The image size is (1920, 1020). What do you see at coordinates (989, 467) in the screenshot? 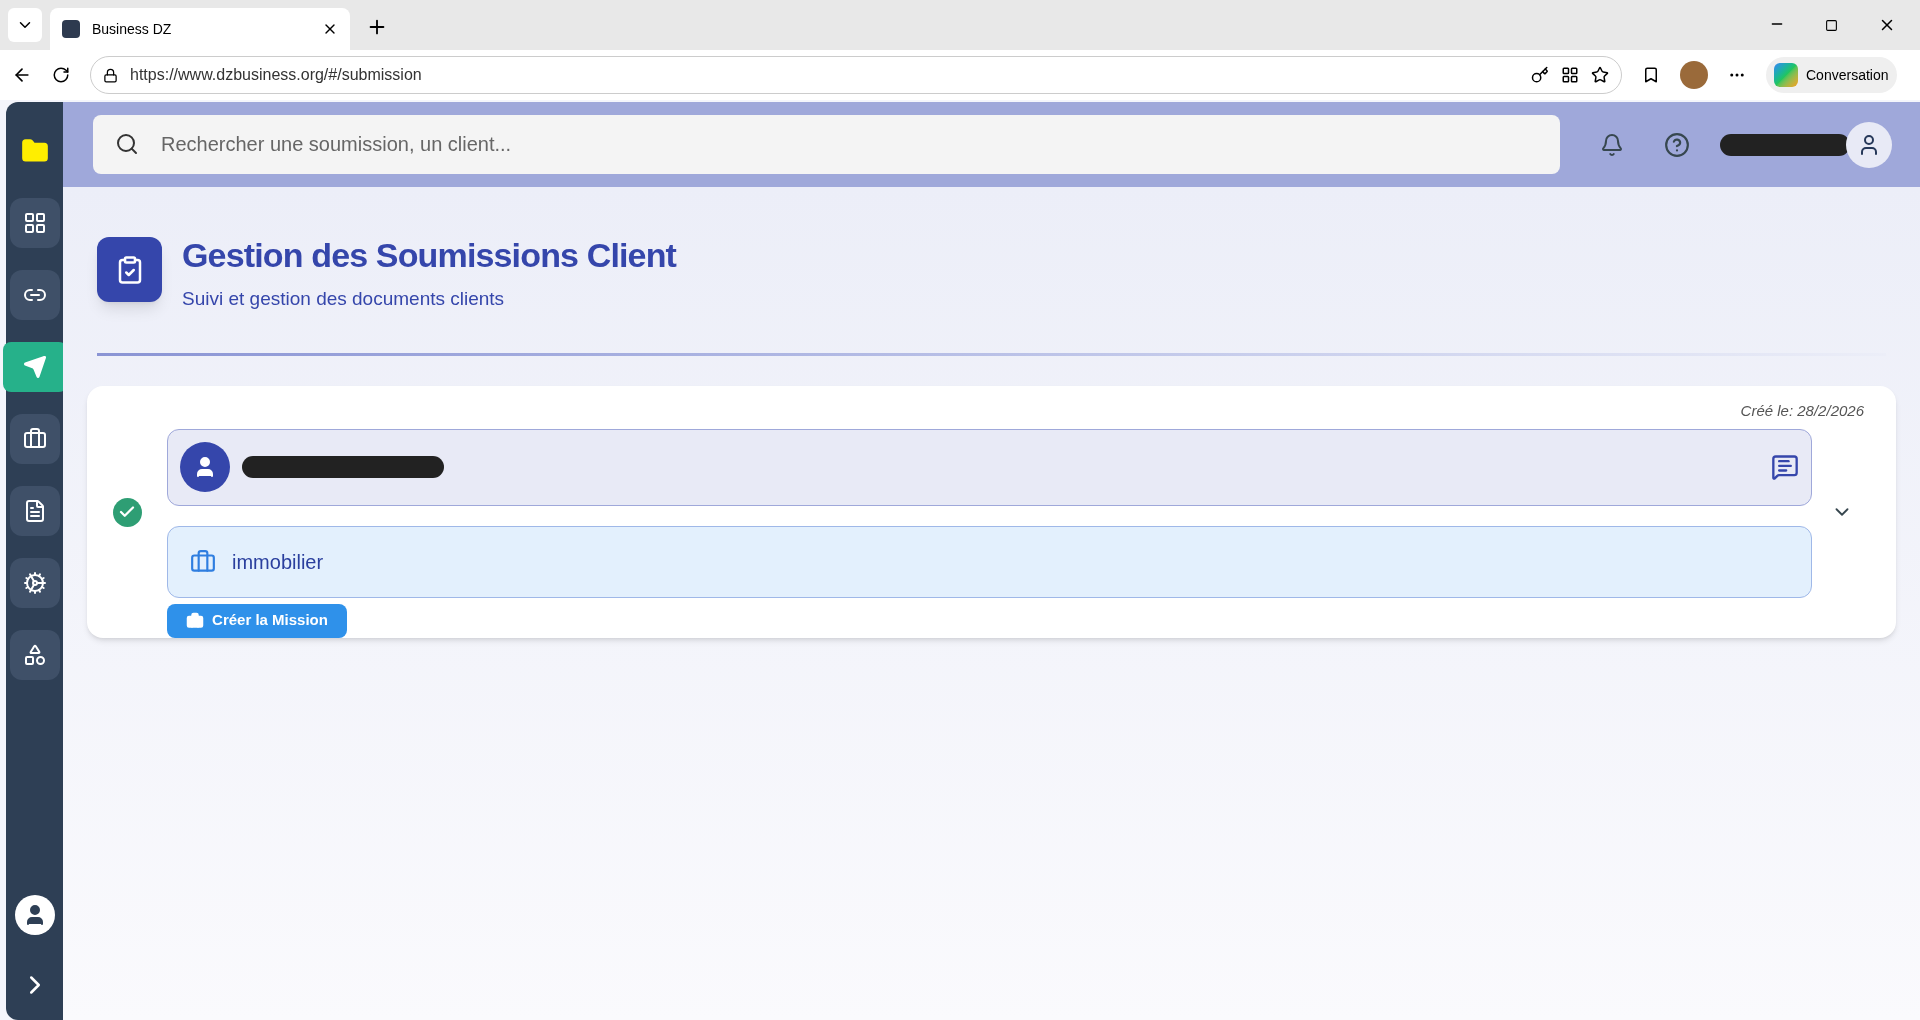
I see `client-row` at bounding box center [989, 467].